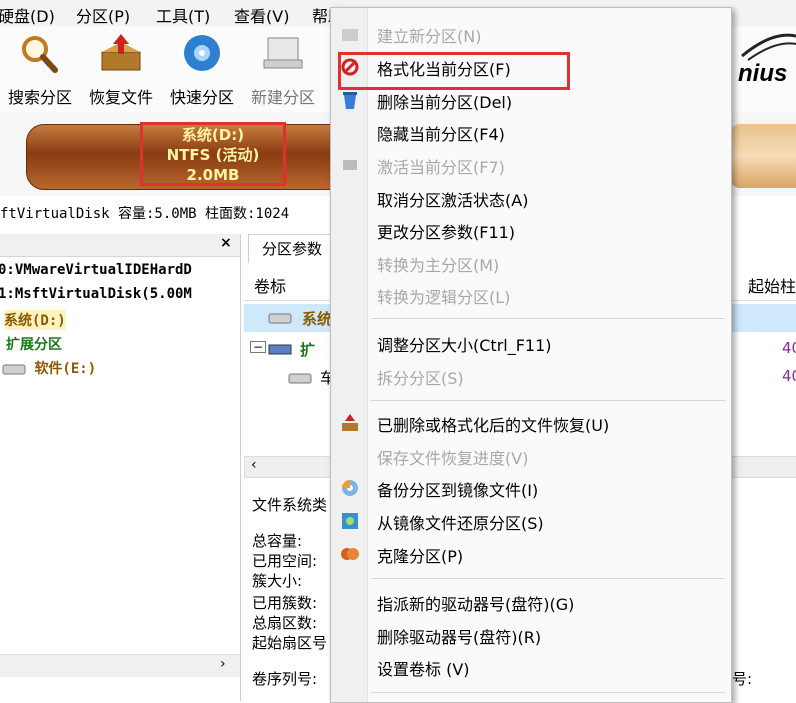  What do you see at coordinates (292, 248) in the screenshot?
I see `tab-partition-params: 分区参数` at bounding box center [292, 248].